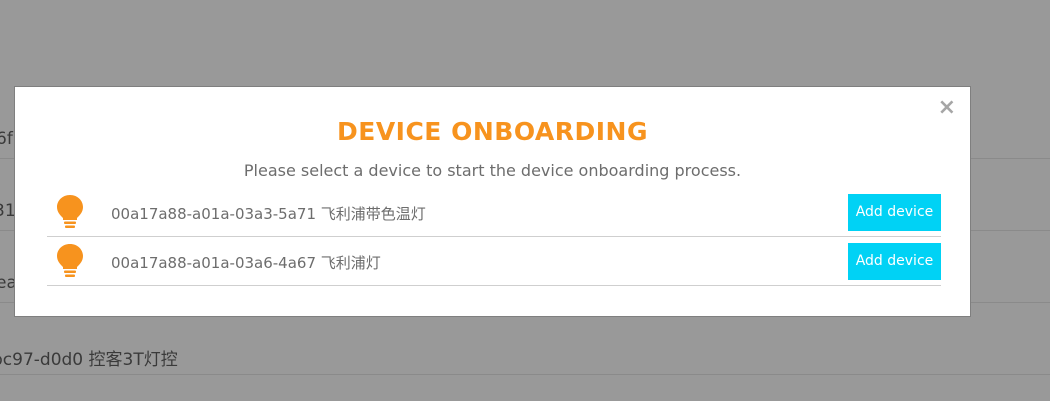 This screenshot has height=401, width=1050. What do you see at coordinates (494, 261) in the screenshot?
I see `device-row: 00a17a88-a01a-03a6-4a67 飞利浦灯 Add device` at bounding box center [494, 261].